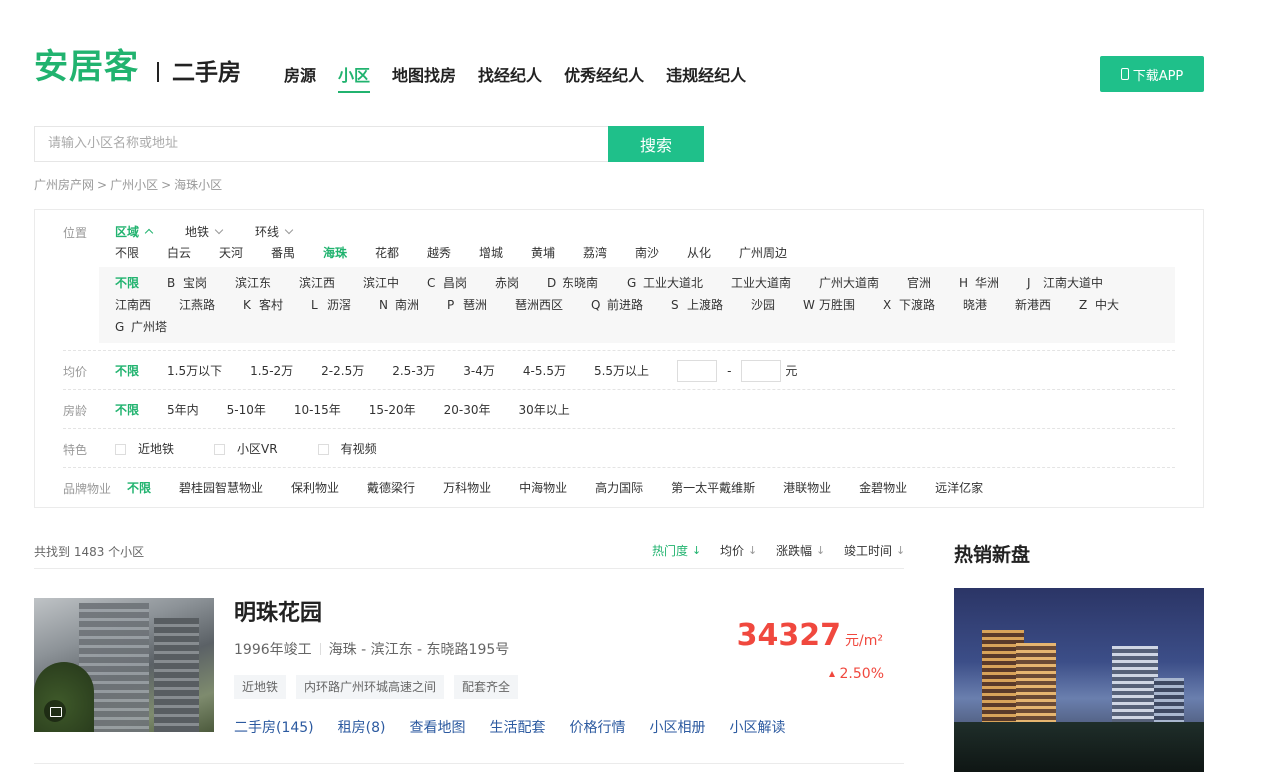  What do you see at coordinates (883, 488) in the screenshot?
I see `brand-option: 金碧物业` at bounding box center [883, 488].